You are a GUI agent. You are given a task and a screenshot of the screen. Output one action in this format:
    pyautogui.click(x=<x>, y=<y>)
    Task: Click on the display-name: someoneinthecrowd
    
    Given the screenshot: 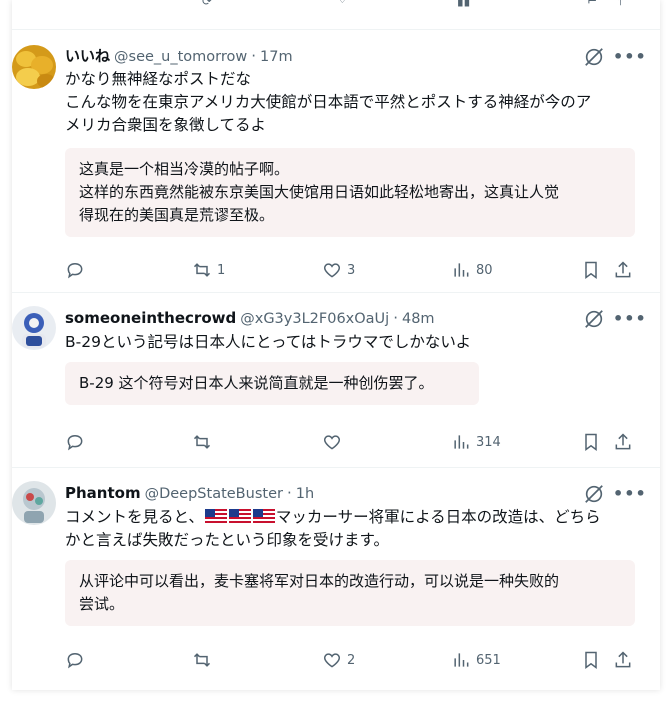 What is the action you would take?
    pyautogui.click(x=150, y=318)
    